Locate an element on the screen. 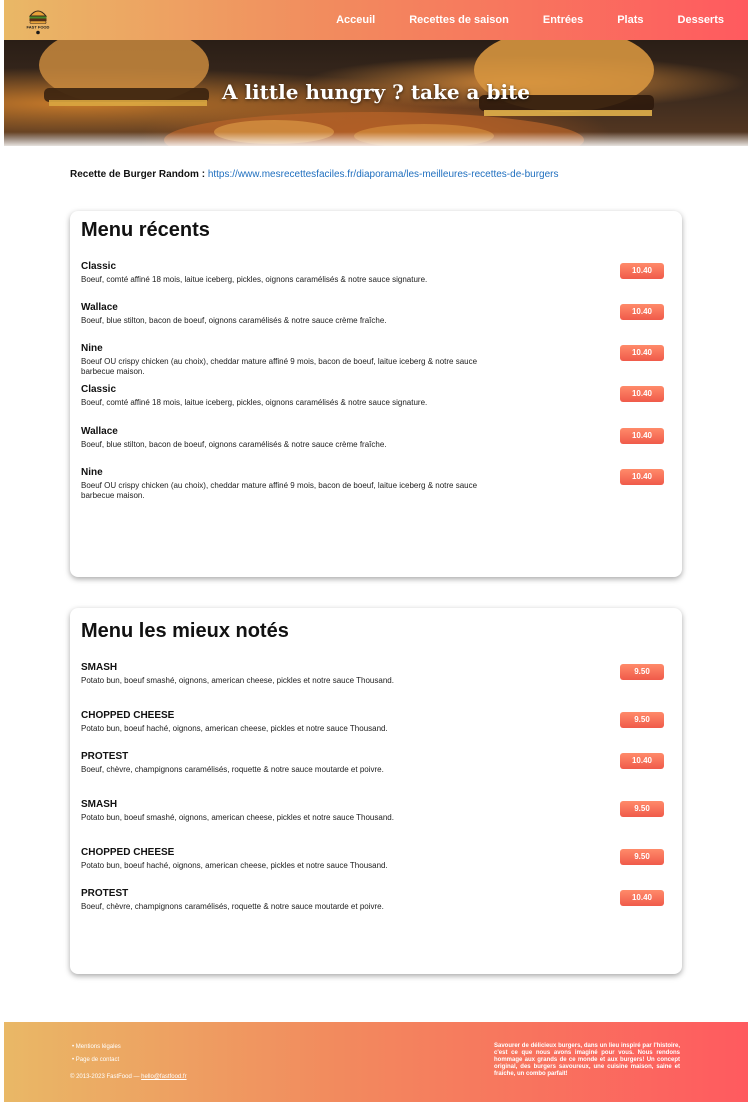 The image size is (752, 1106). footer-links: Mentions légales Page de contact is located at coordinates (96, 1057).